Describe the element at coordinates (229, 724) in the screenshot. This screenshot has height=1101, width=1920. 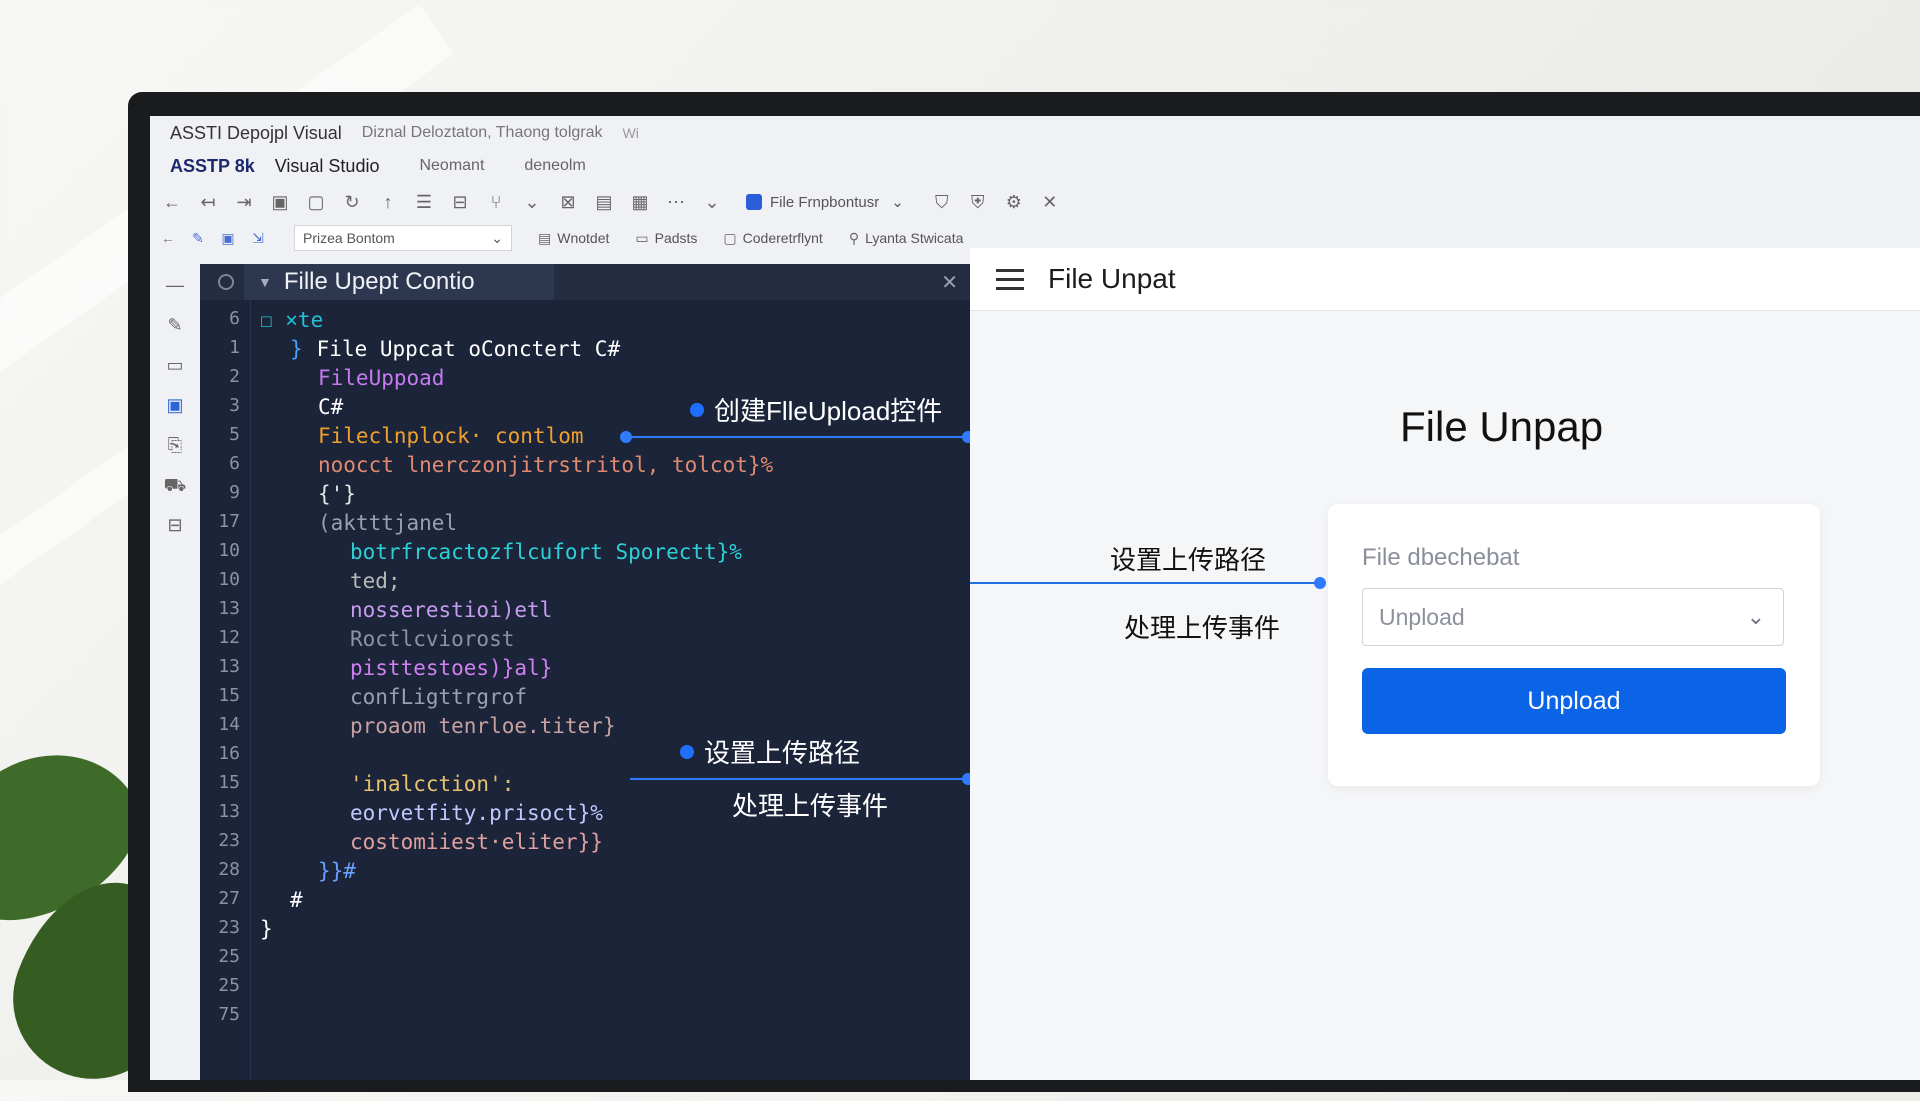
I see `line-number: 14` at that location.